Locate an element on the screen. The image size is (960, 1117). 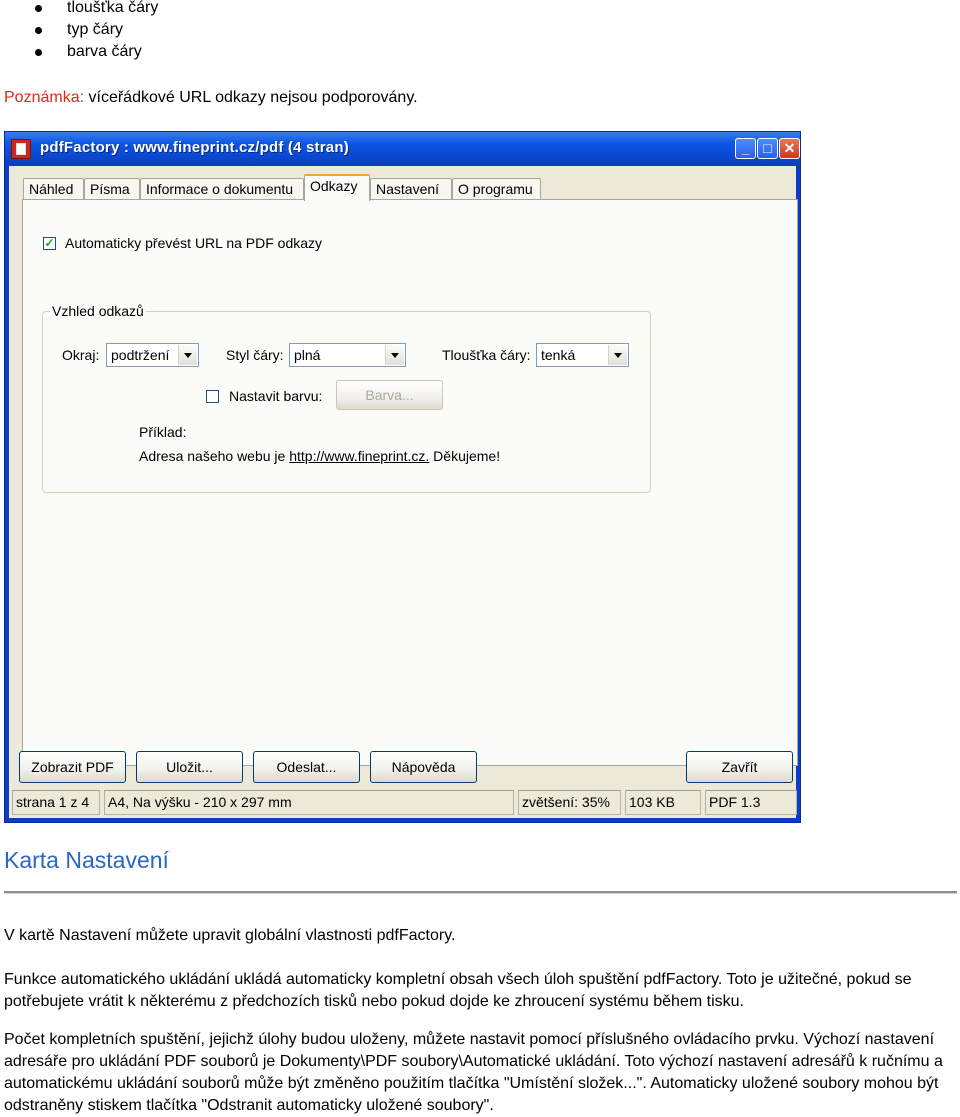
border-label: Okraj: is located at coordinates (81, 355).